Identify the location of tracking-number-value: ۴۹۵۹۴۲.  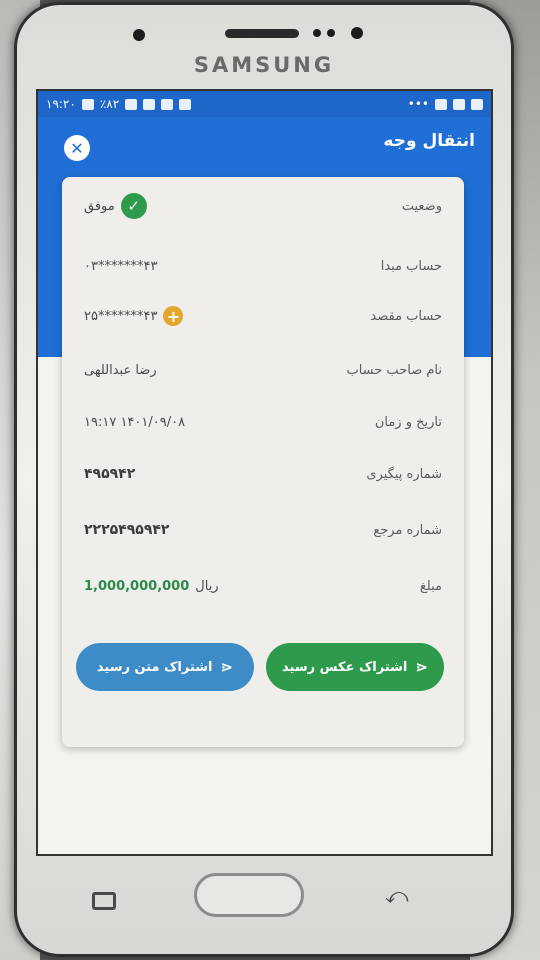
(110, 474).